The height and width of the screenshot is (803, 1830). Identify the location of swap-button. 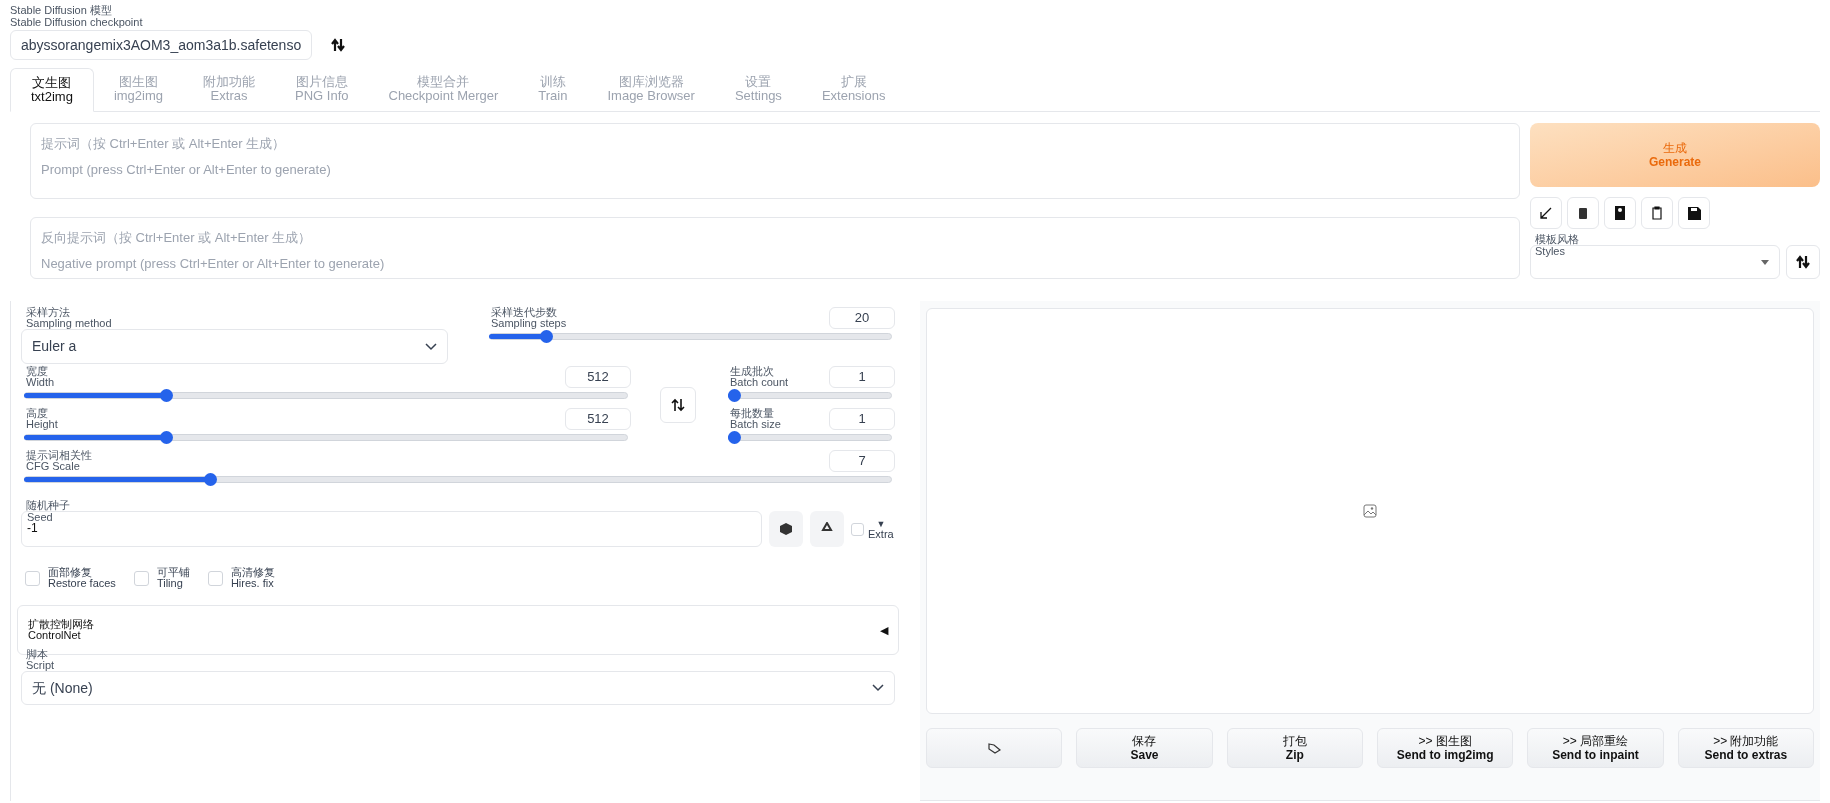
(678, 405).